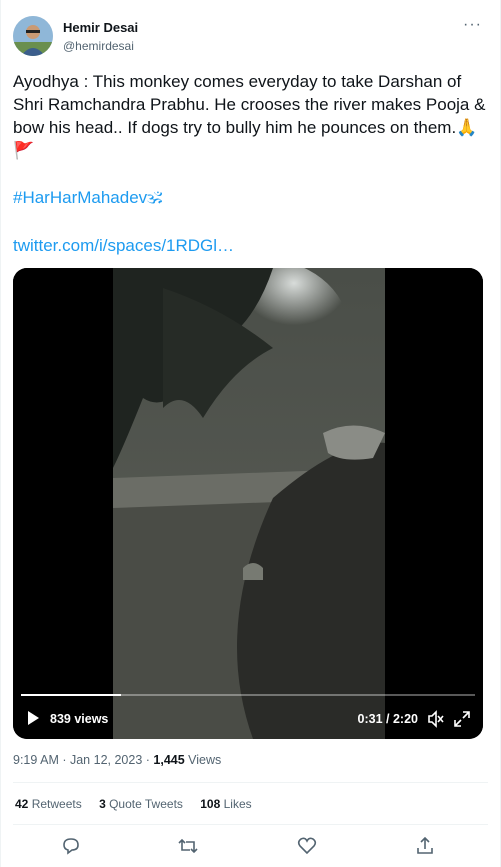 Image resolution: width=501 pixels, height=867 pixels. What do you see at coordinates (102, 804) in the screenshot?
I see `quotes-count: 3` at bounding box center [102, 804].